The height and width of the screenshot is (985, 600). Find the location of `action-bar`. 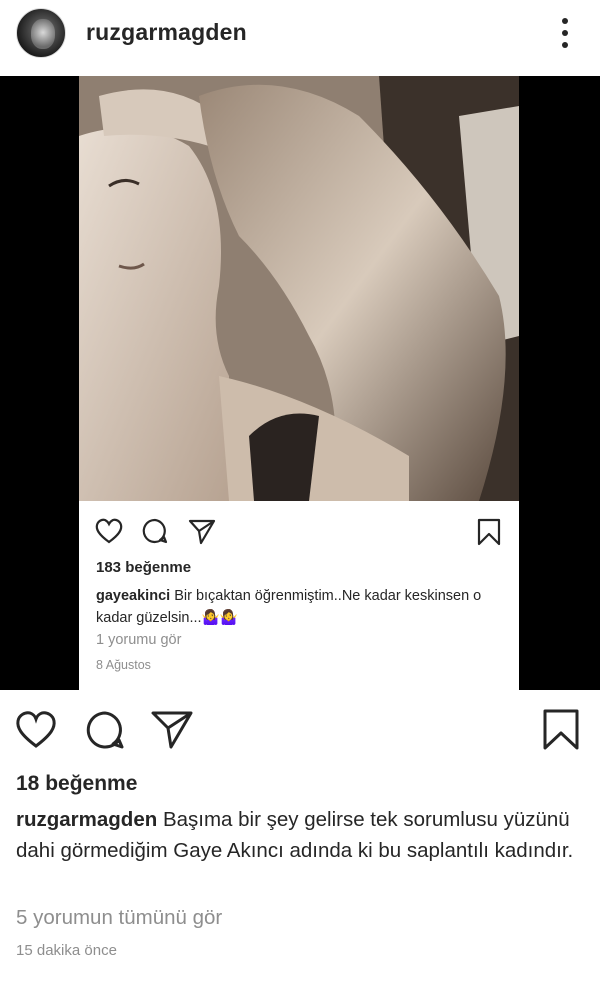

action-bar is located at coordinates (300, 732).